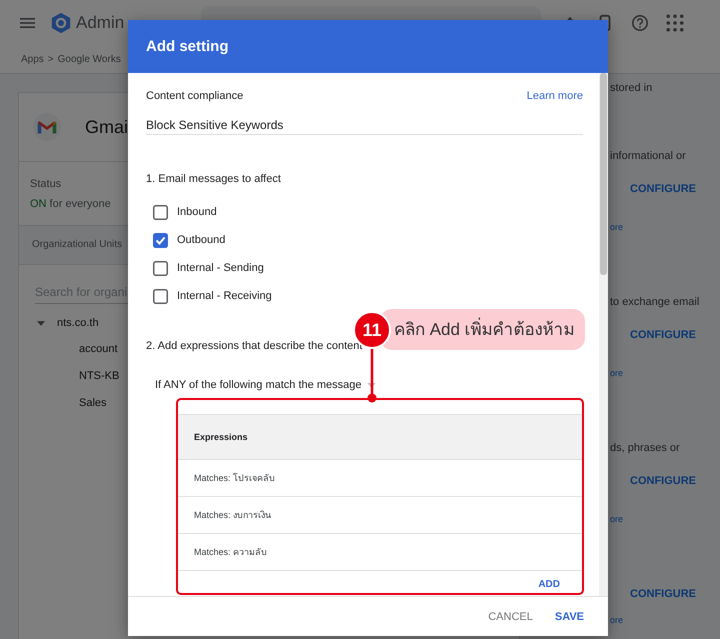 The width and height of the screenshot is (720, 639). What do you see at coordinates (631, 88) in the screenshot?
I see `setting-description: stored in` at bounding box center [631, 88].